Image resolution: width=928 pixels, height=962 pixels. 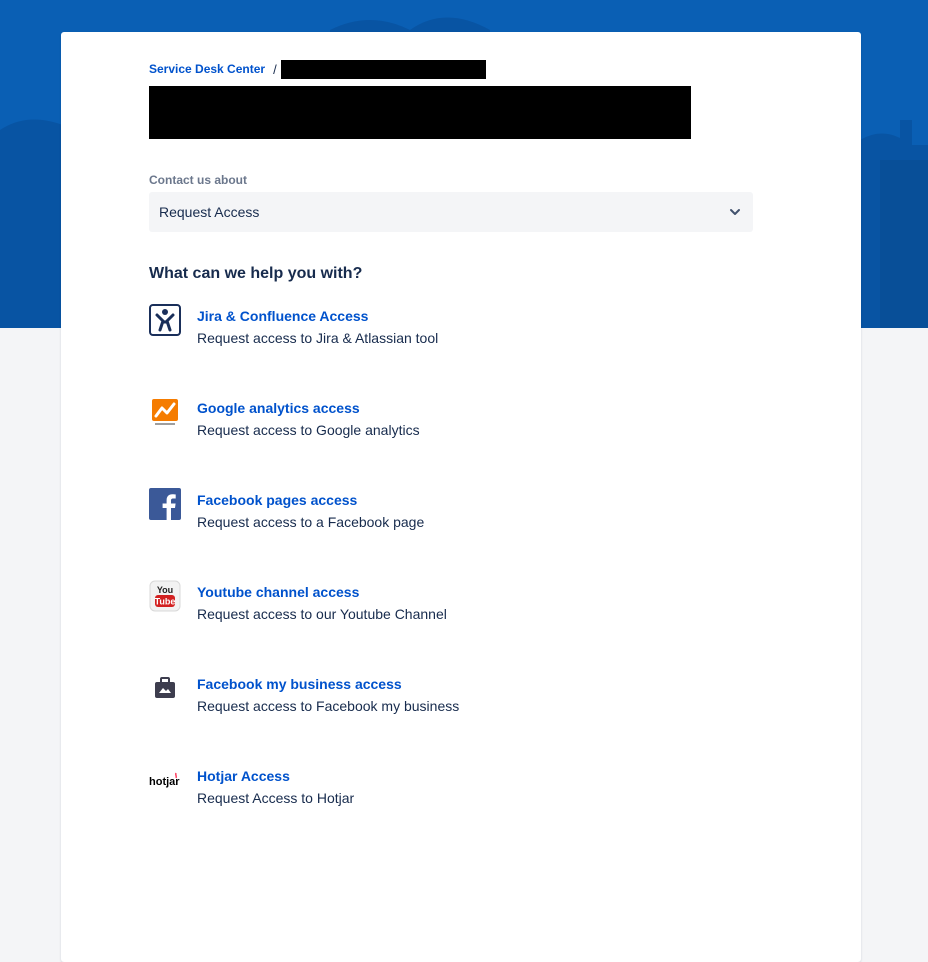 I want to click on facebook-icon, so click(x=165, y=504).